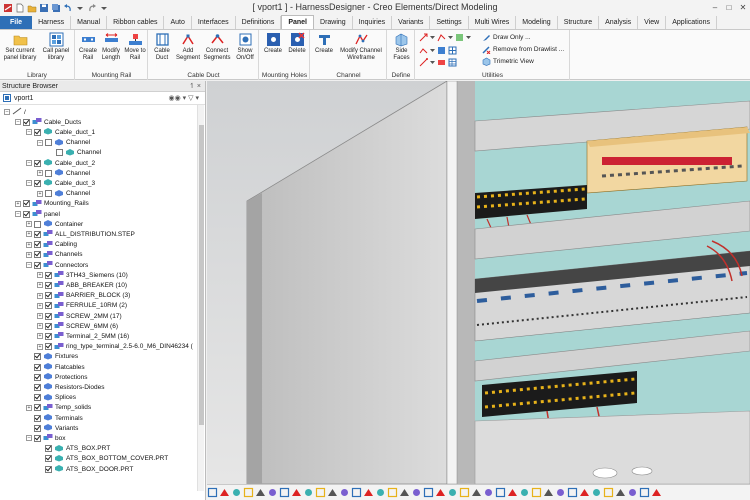  I want to click on tree-node: Splices, so click(51, 398).